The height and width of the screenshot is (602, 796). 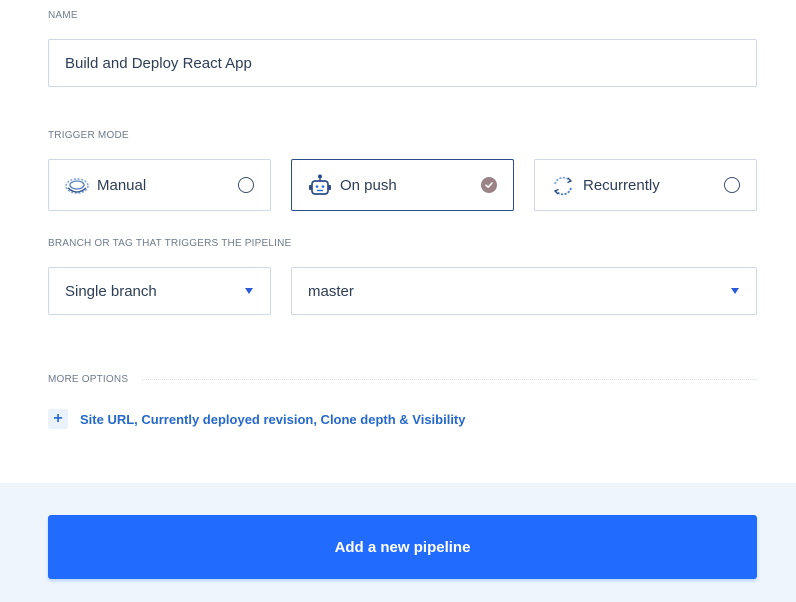 I want to click on recurring-icon, so click(x=563, y=186).